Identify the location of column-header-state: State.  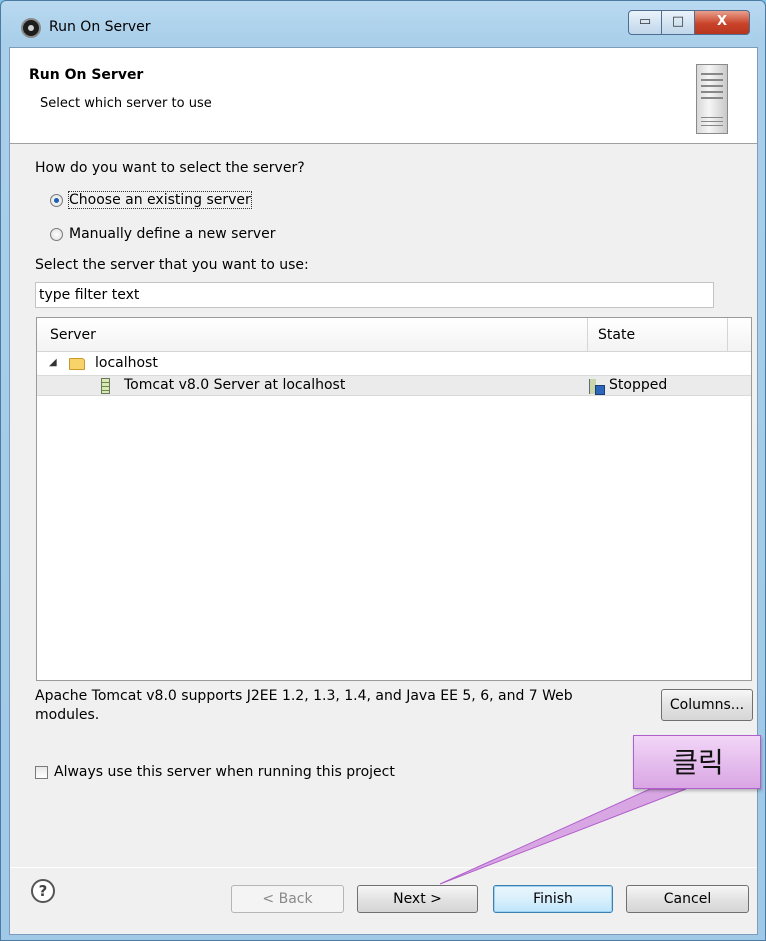
(616, 335).